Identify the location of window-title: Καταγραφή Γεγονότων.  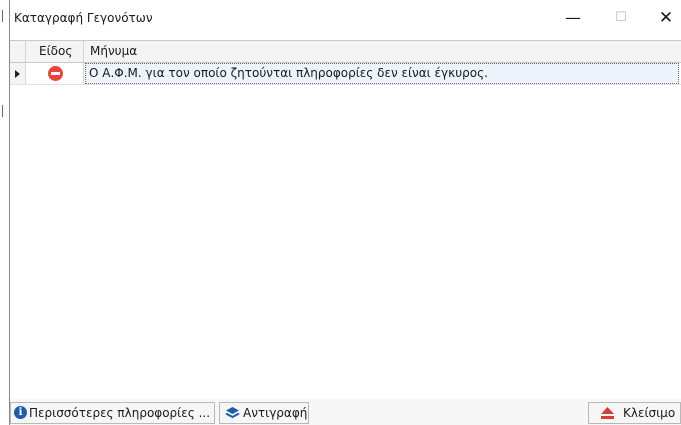
(83, 18).